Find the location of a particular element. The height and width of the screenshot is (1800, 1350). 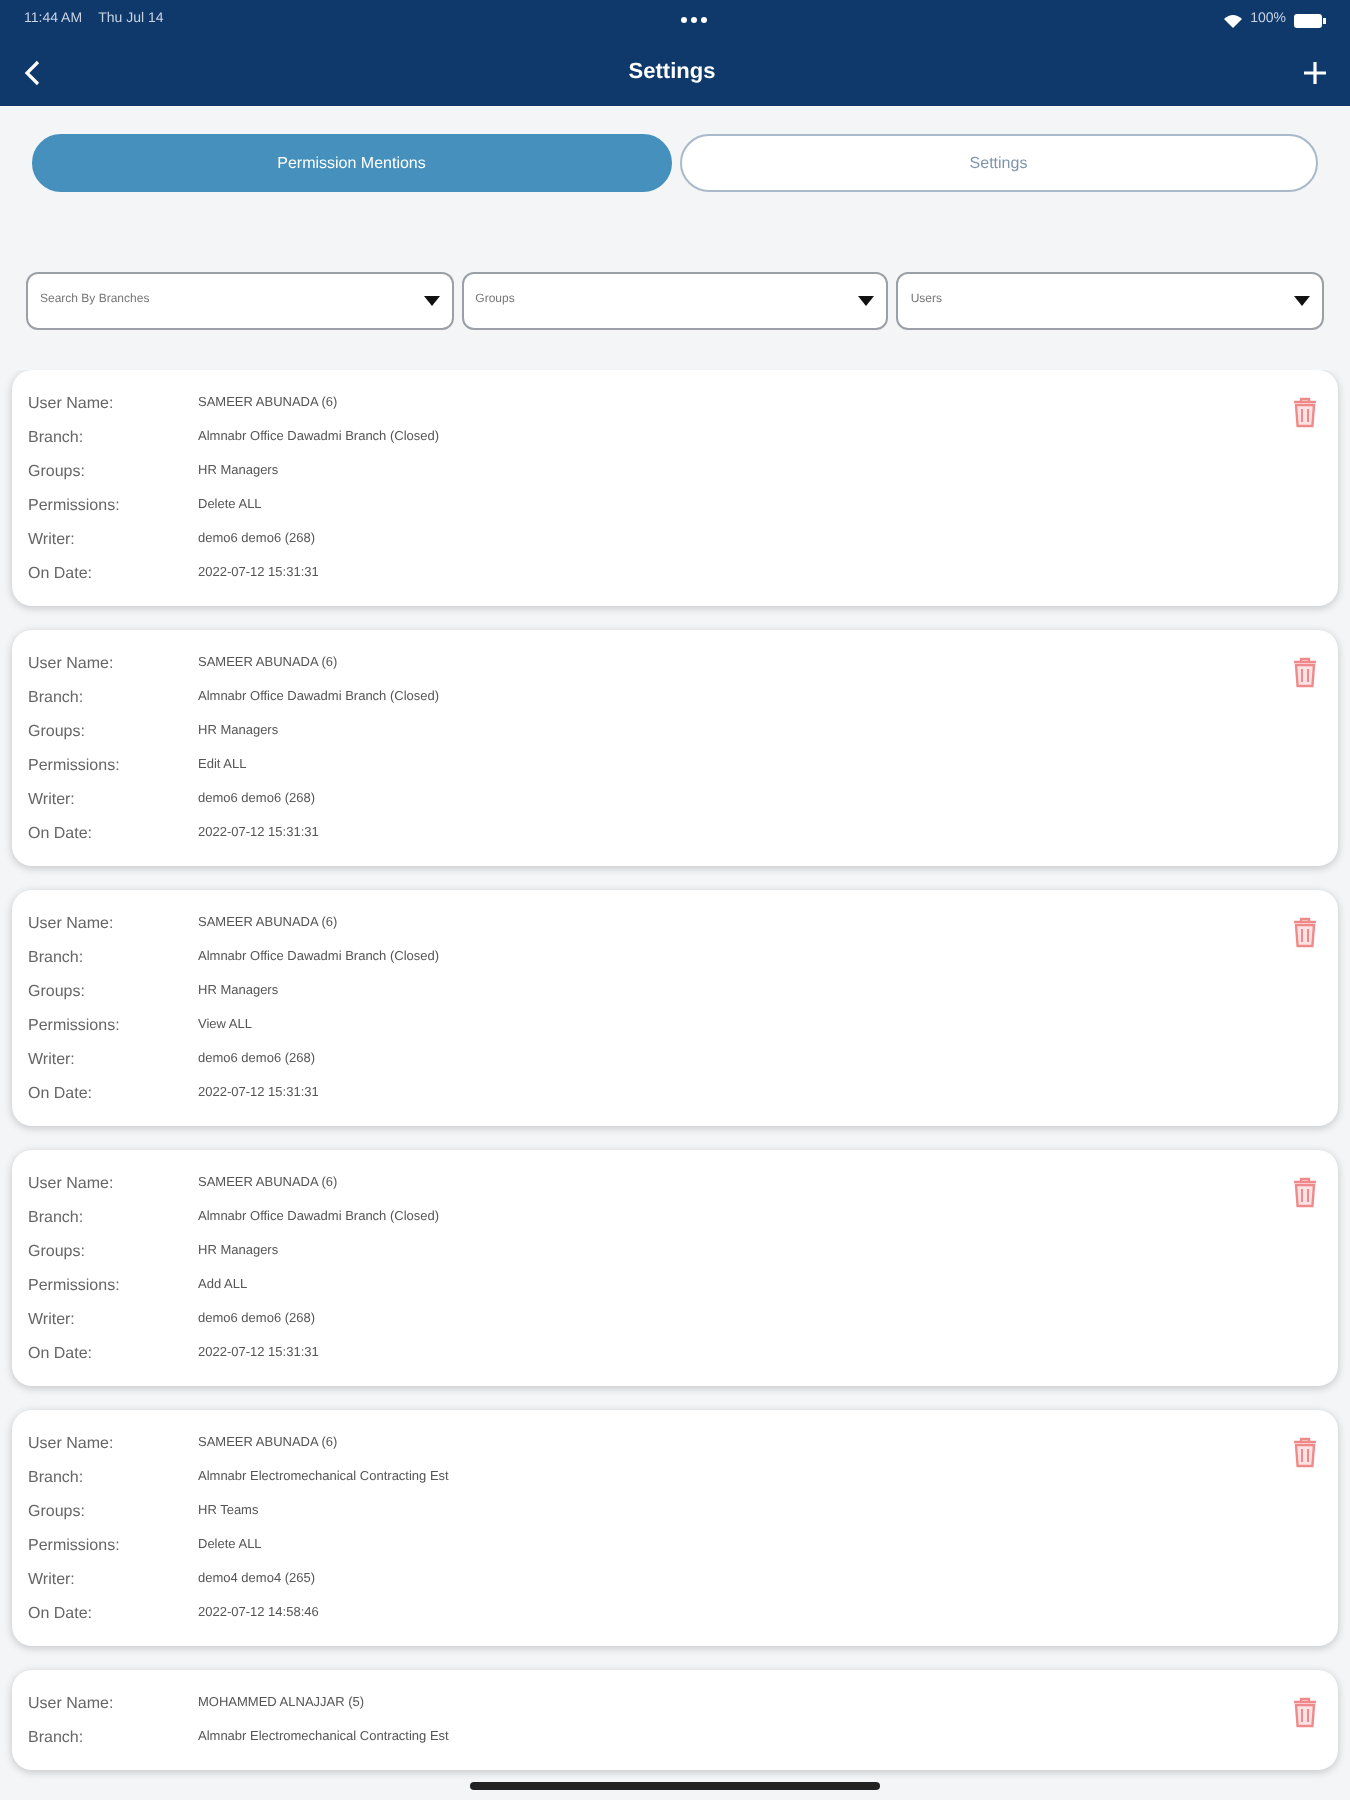

battery-icon is located at coordinates (1310, 20).